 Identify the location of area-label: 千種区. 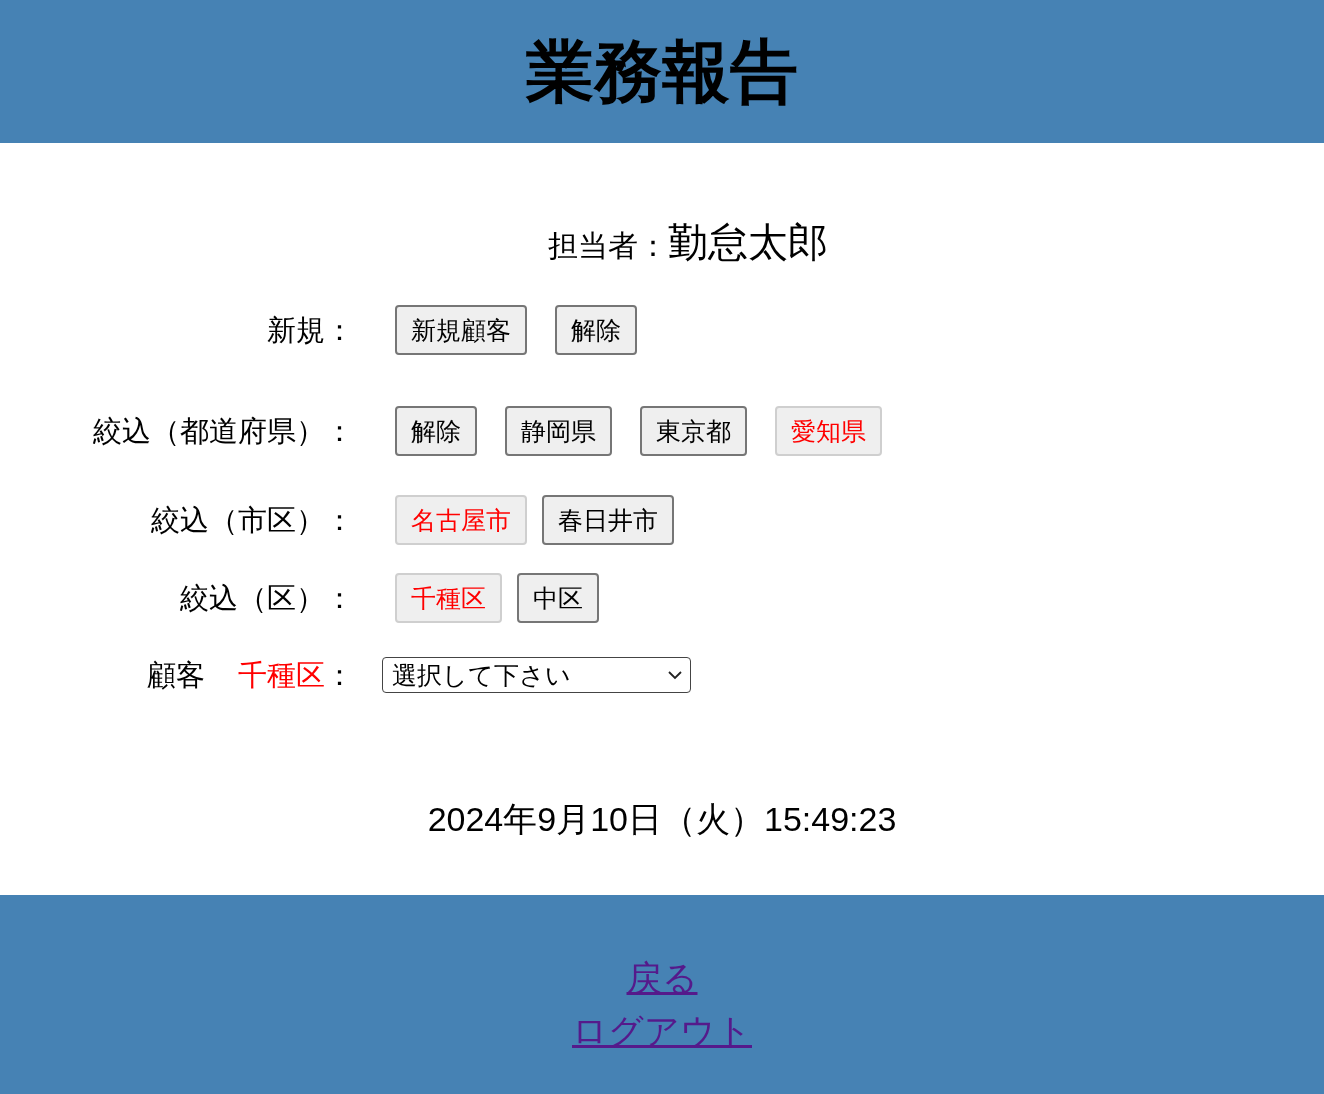
(281, 675).